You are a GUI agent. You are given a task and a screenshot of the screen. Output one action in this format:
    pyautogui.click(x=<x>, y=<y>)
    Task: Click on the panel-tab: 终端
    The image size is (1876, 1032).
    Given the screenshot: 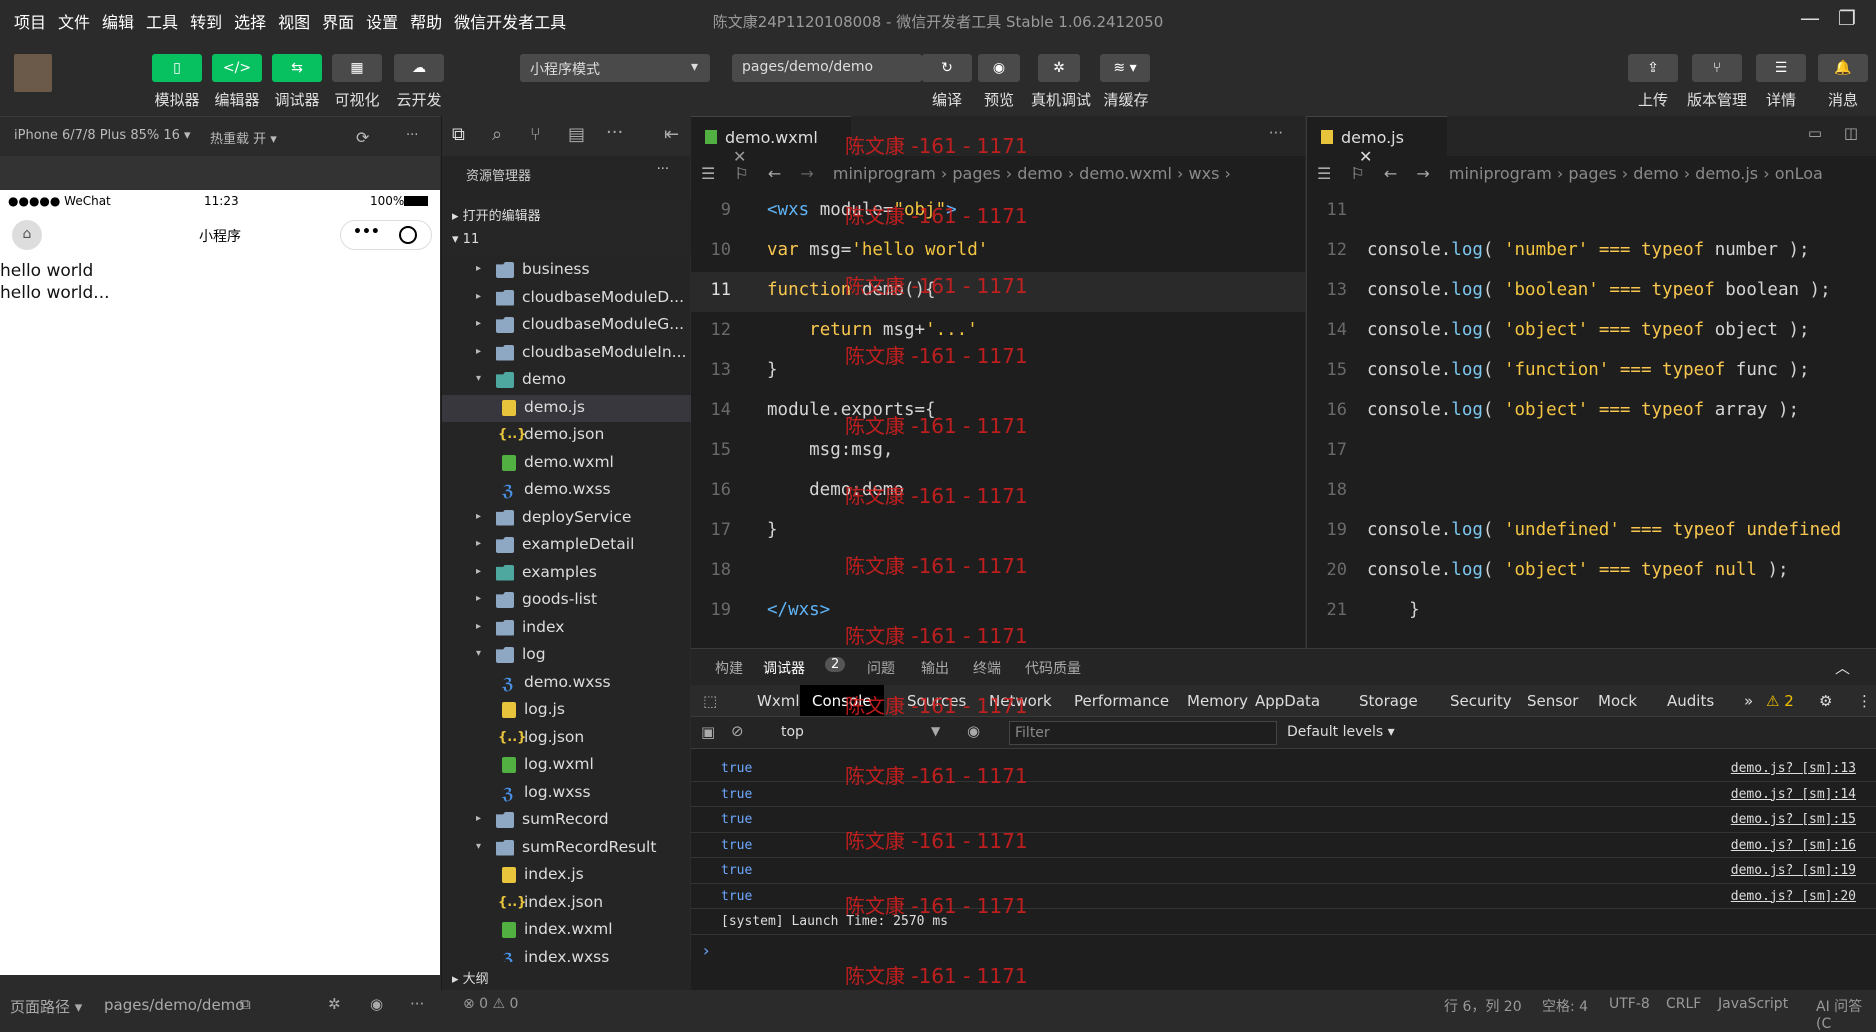 What is the action you would take?
    pyautogui.click(x=987, y=668)
    